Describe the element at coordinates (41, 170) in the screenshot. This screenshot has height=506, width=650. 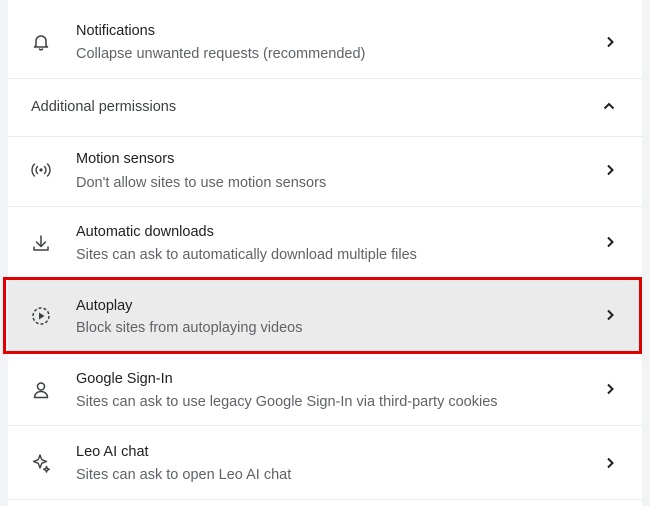
I see `motion-sensor-icon` at that location.